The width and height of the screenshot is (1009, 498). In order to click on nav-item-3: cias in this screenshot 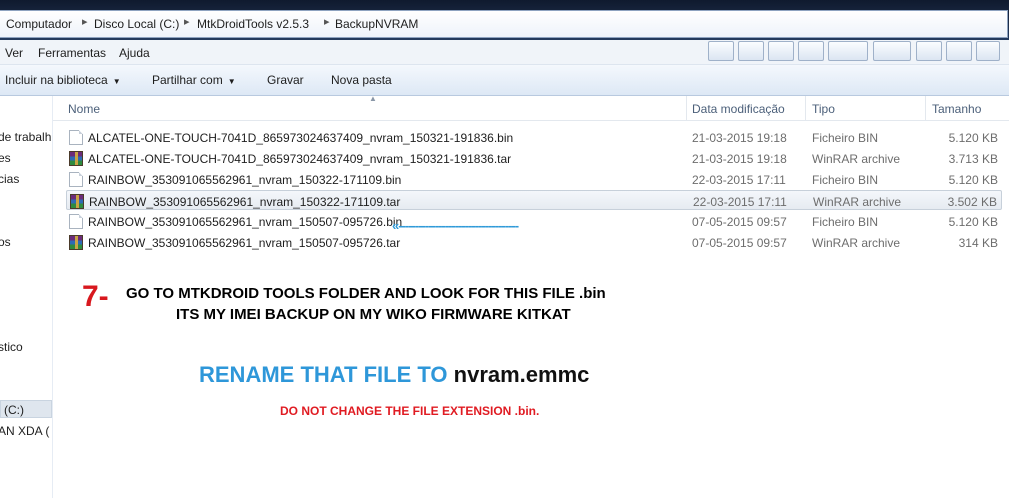, I will do `click(9, 179)`.